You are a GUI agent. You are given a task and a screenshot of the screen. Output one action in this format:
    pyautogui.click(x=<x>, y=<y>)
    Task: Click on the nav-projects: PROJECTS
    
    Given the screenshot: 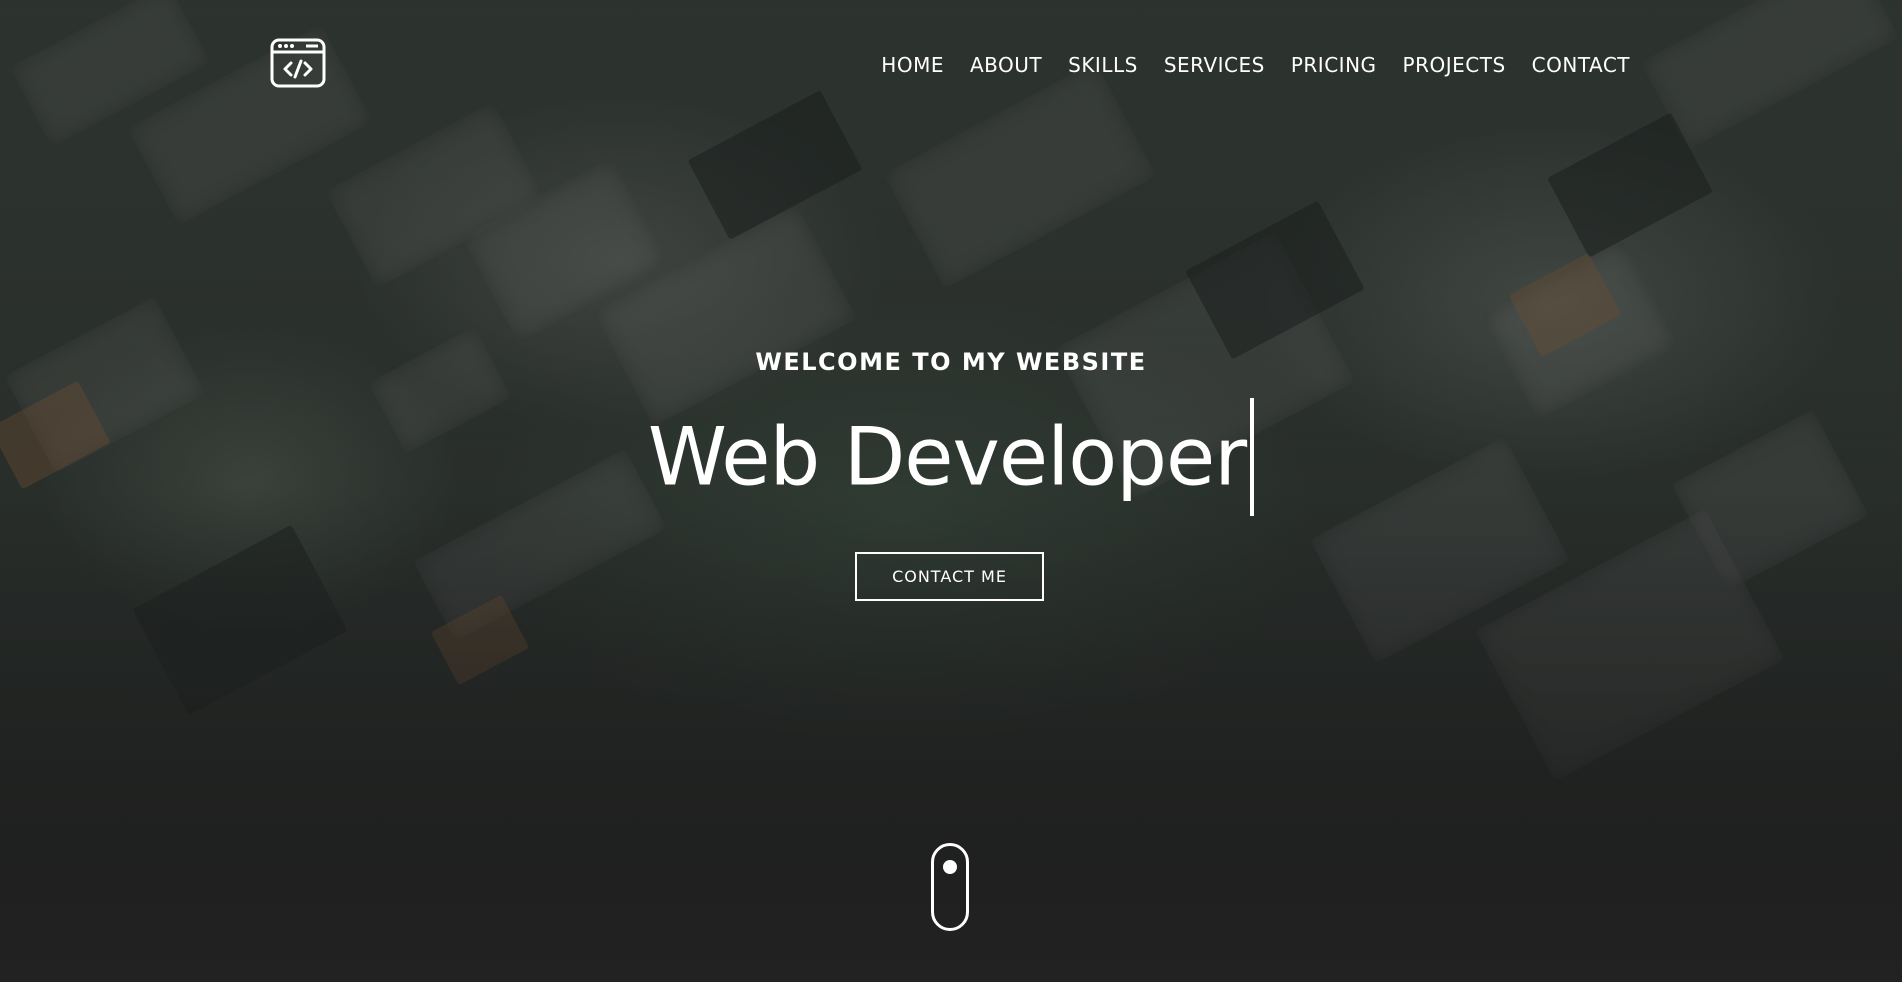 What is the action you would take?
    pyautogui.click(x=1454, y=65)
    